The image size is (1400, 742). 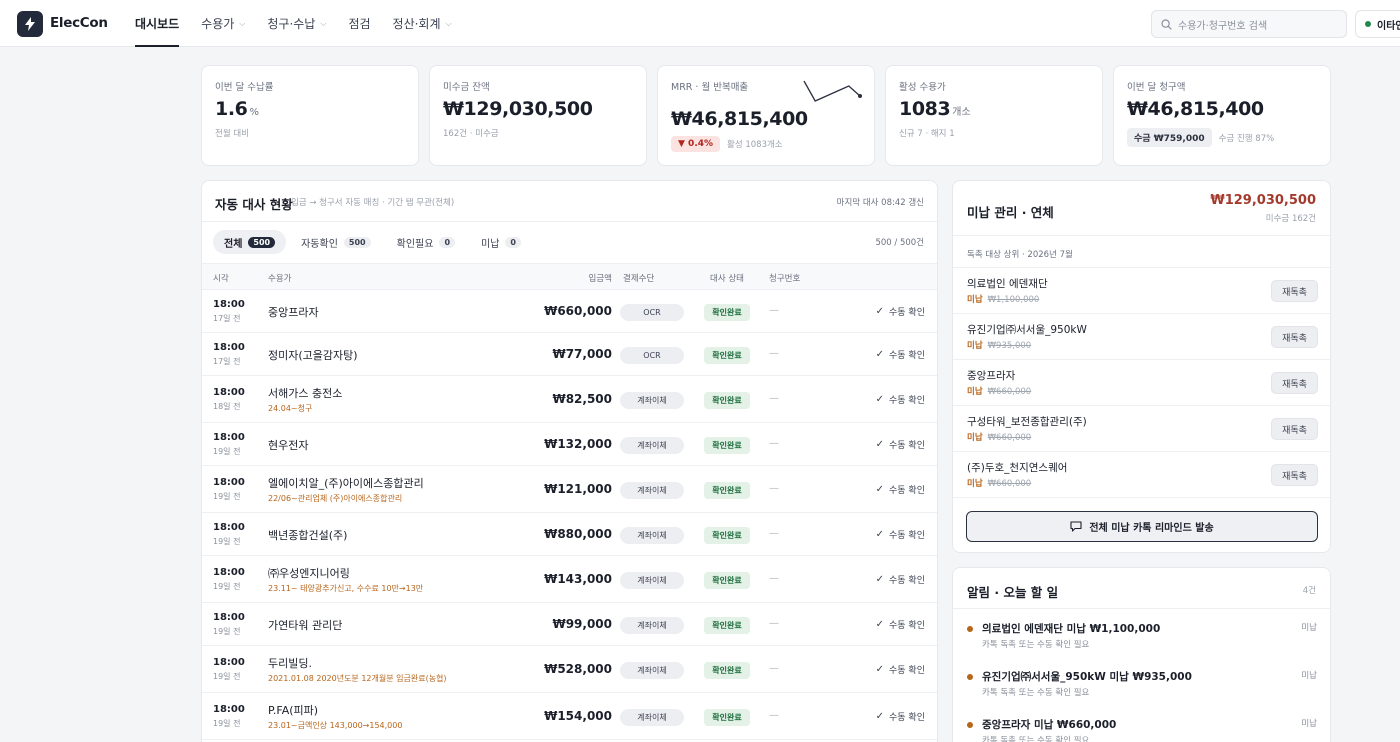 I want to click on nav-billing: 청구·수납 ⌵, so click(x=296, y=23).